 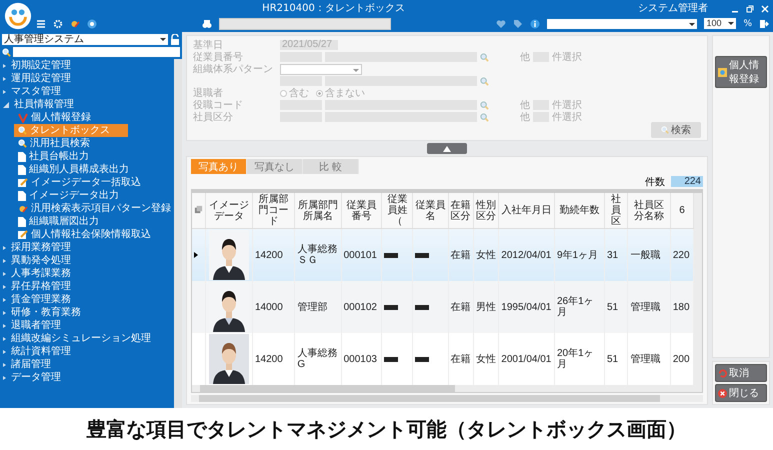 I want to click on count-label: 件数, so click(x=655, y=182).